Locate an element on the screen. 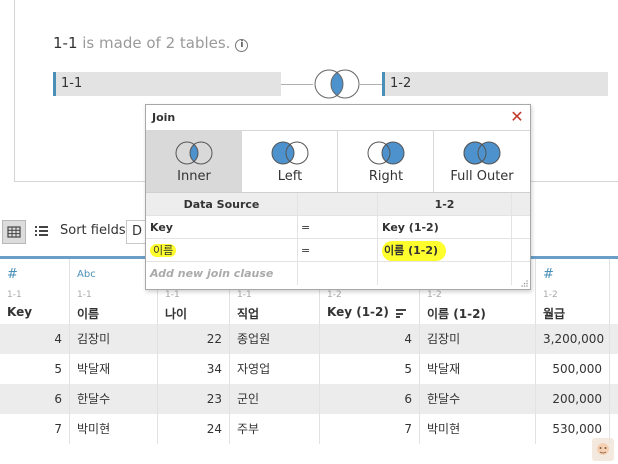 The image size is (618, 464). sort-fields-label: Sort fields is located at coordinates (93, 230).